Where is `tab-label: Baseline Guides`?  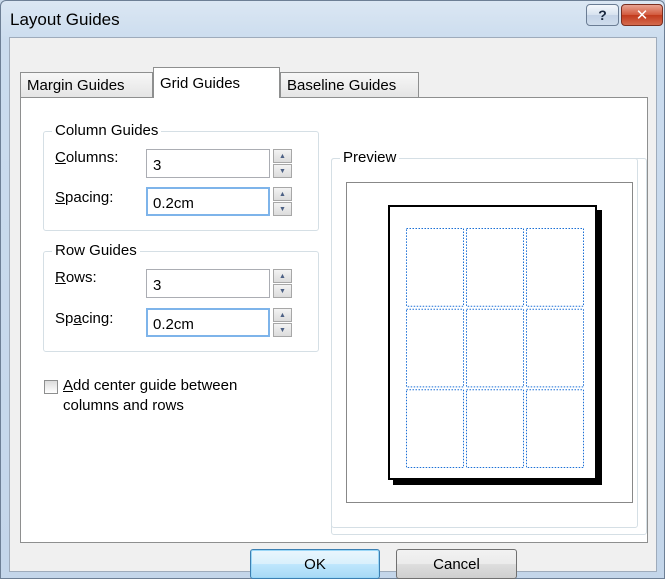 tab-label: Baseline Guides is located at coordinates (342, 85).